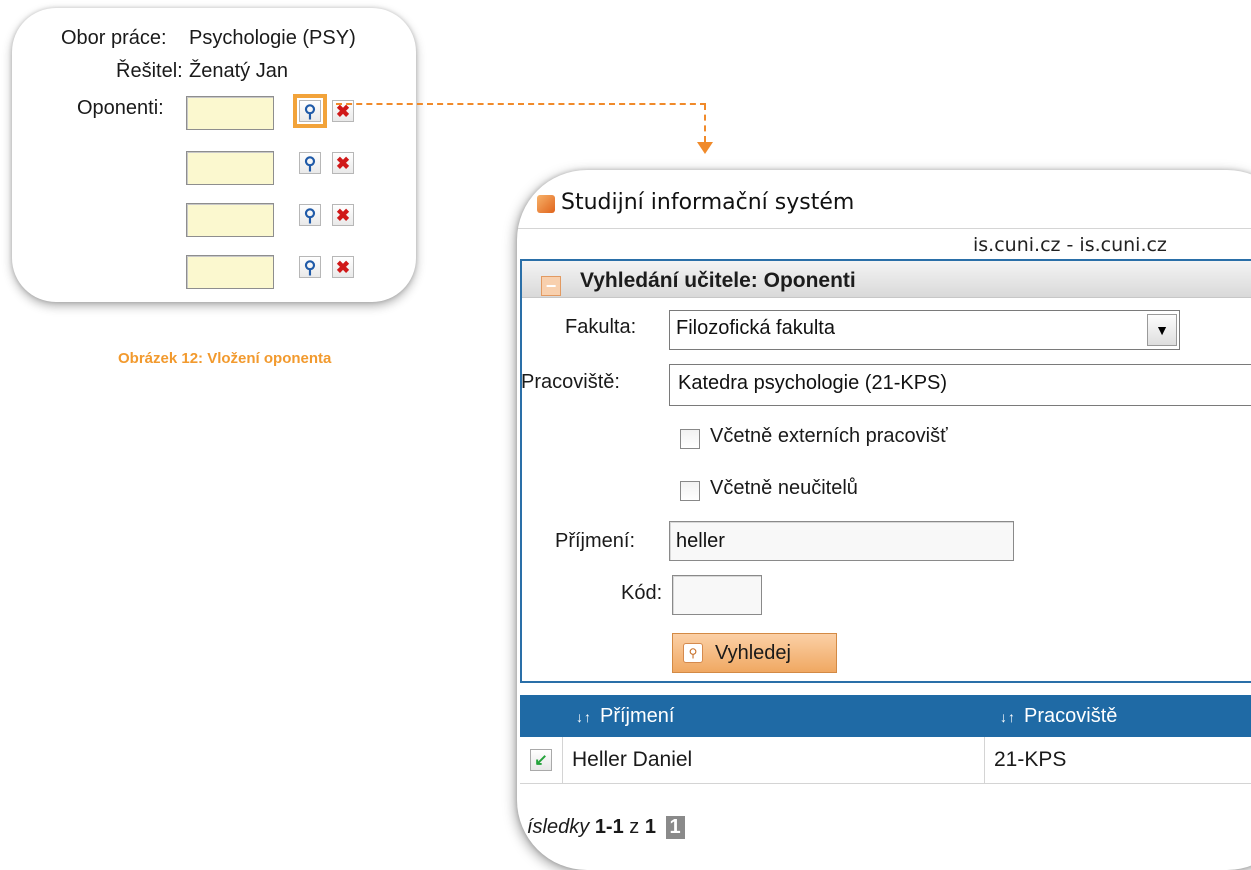 This screenshot has width=1251, height=870. What do you see at coordinates (755, 328) in the screenshot?
I see `faculty-value: Filozofická fakulta` at bounding box center [755, 328].